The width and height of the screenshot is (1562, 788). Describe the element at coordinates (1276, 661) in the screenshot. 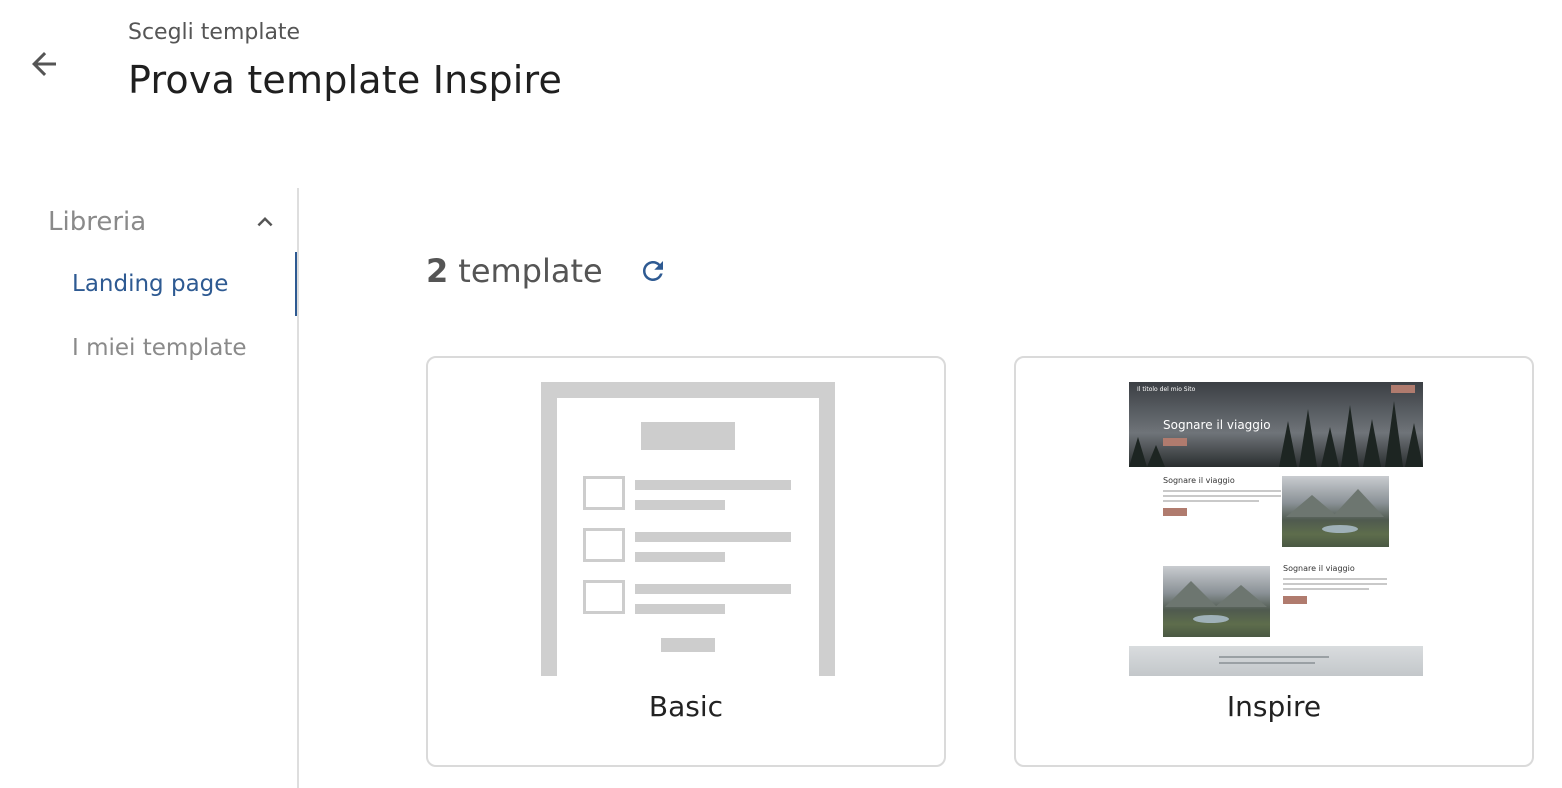

I see `inspire-thumbnail-footer` at that location.